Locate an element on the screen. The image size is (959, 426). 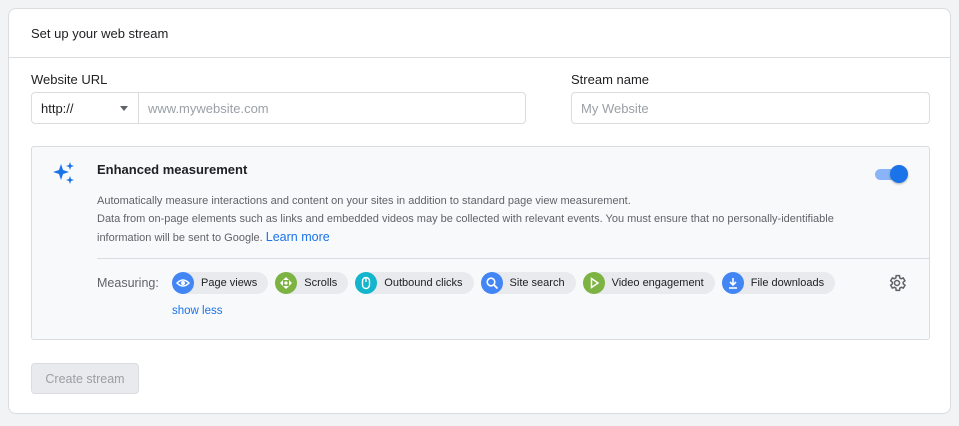
learn-more-link: Learn more is located at coordinates (298, 237).